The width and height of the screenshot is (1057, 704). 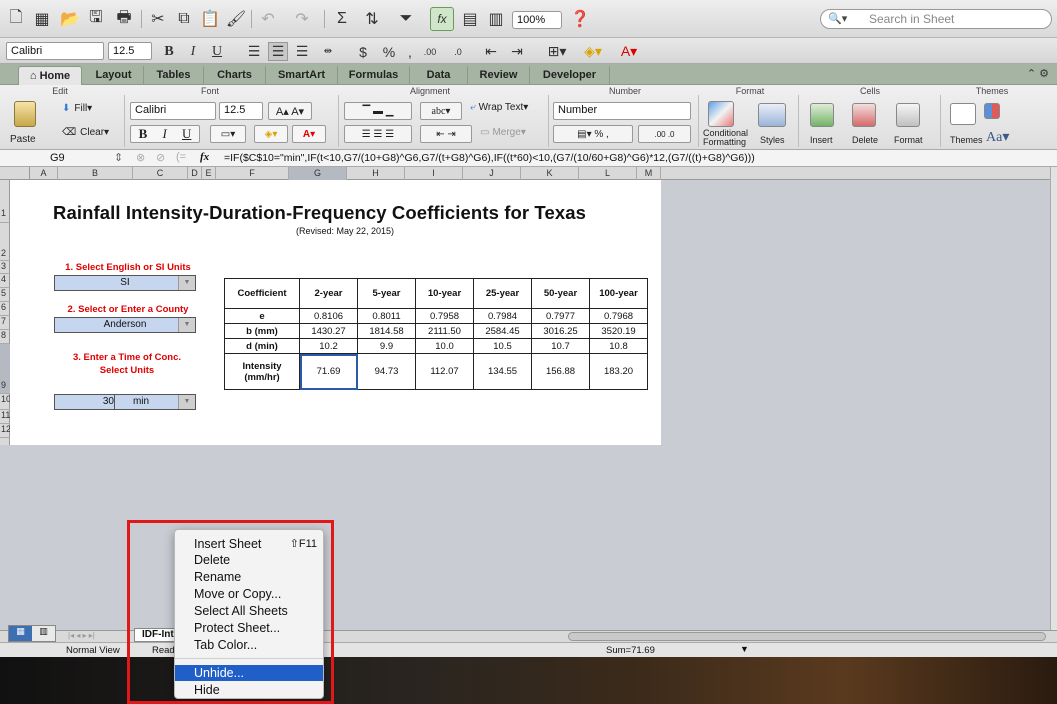 What do you see at coordinates (5, 281) in the screenshot?
I see `row-header-4: 4` at bounding box center [5, 281].